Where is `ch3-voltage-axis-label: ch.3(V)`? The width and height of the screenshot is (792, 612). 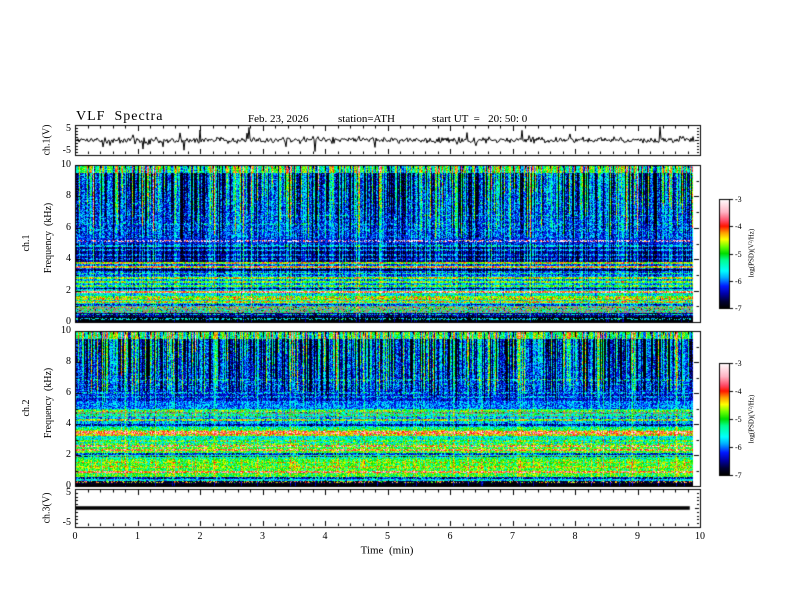 ch3-voltage-axis-label: ch.3(V) is located at coordinates (47, 508).